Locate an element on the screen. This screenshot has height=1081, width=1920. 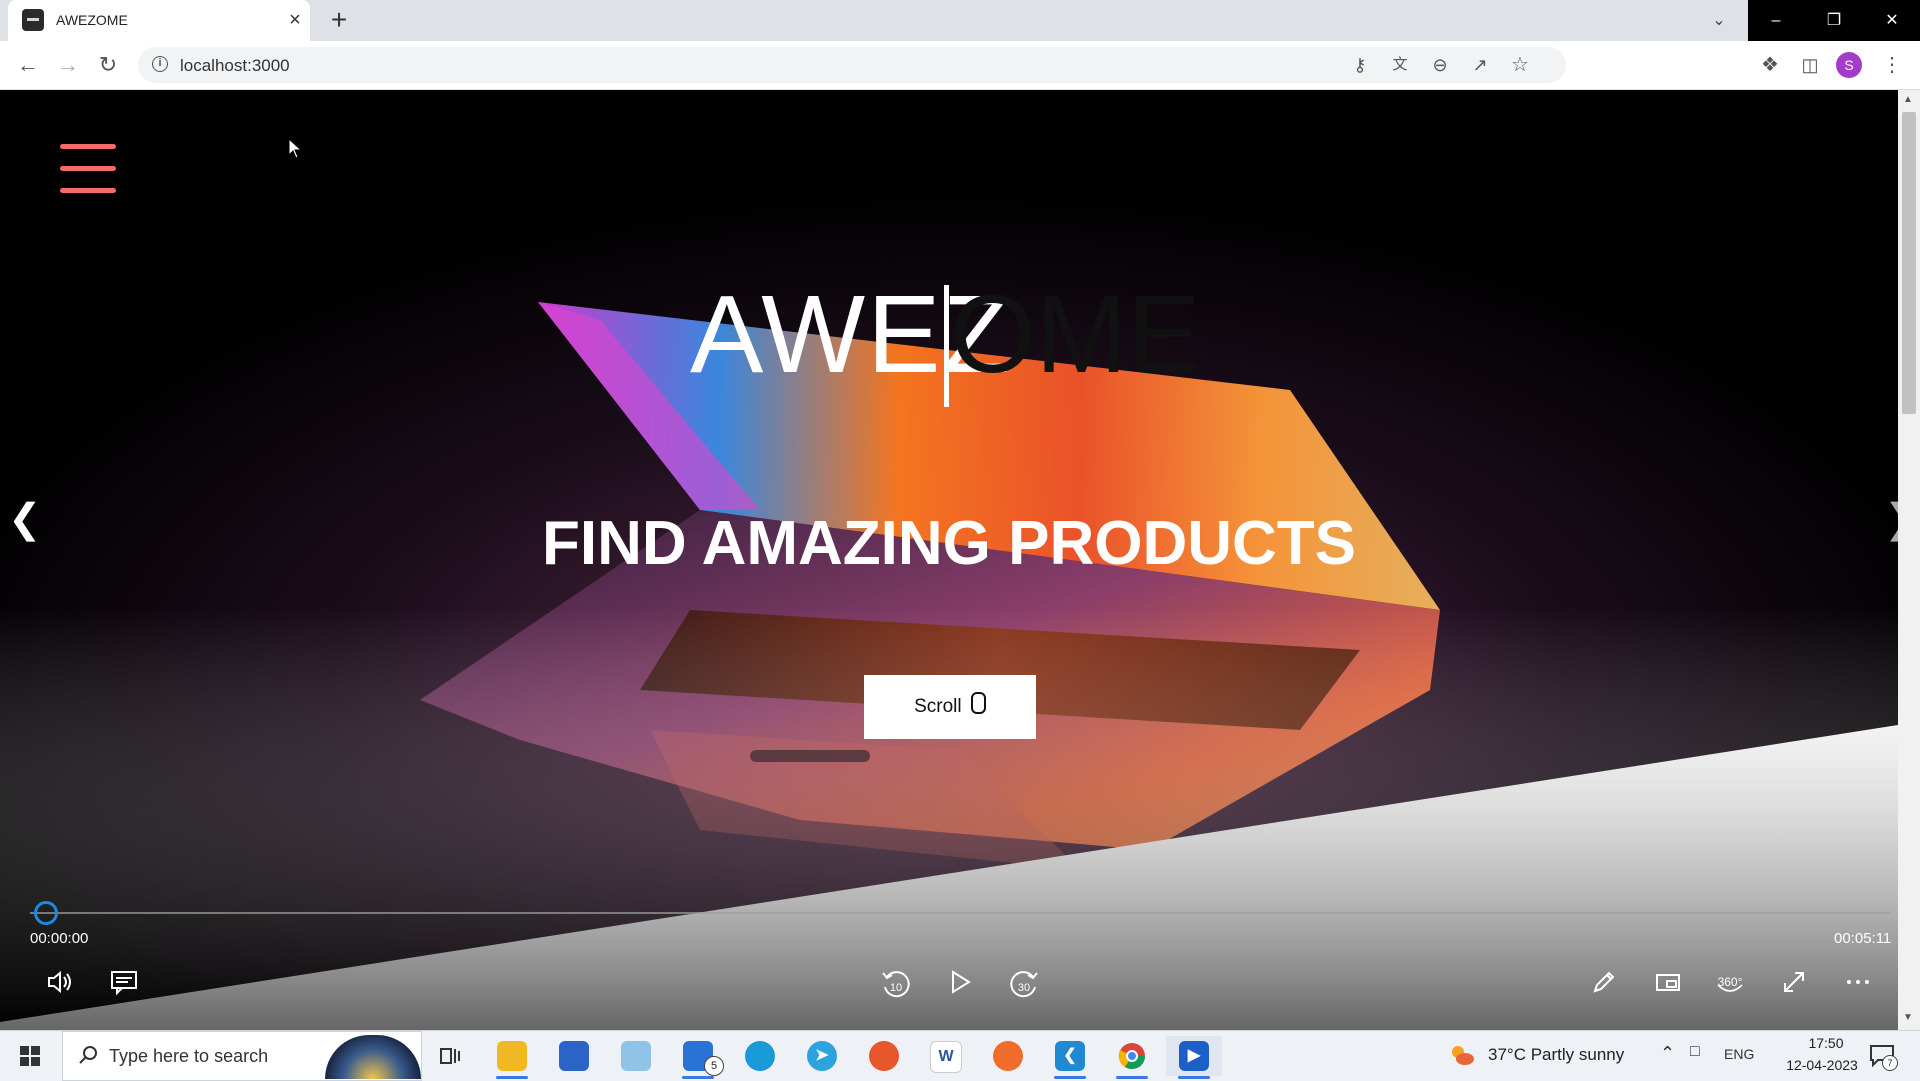
bookmark-star-icon: ☆ is located at coordinates (1520, 65).